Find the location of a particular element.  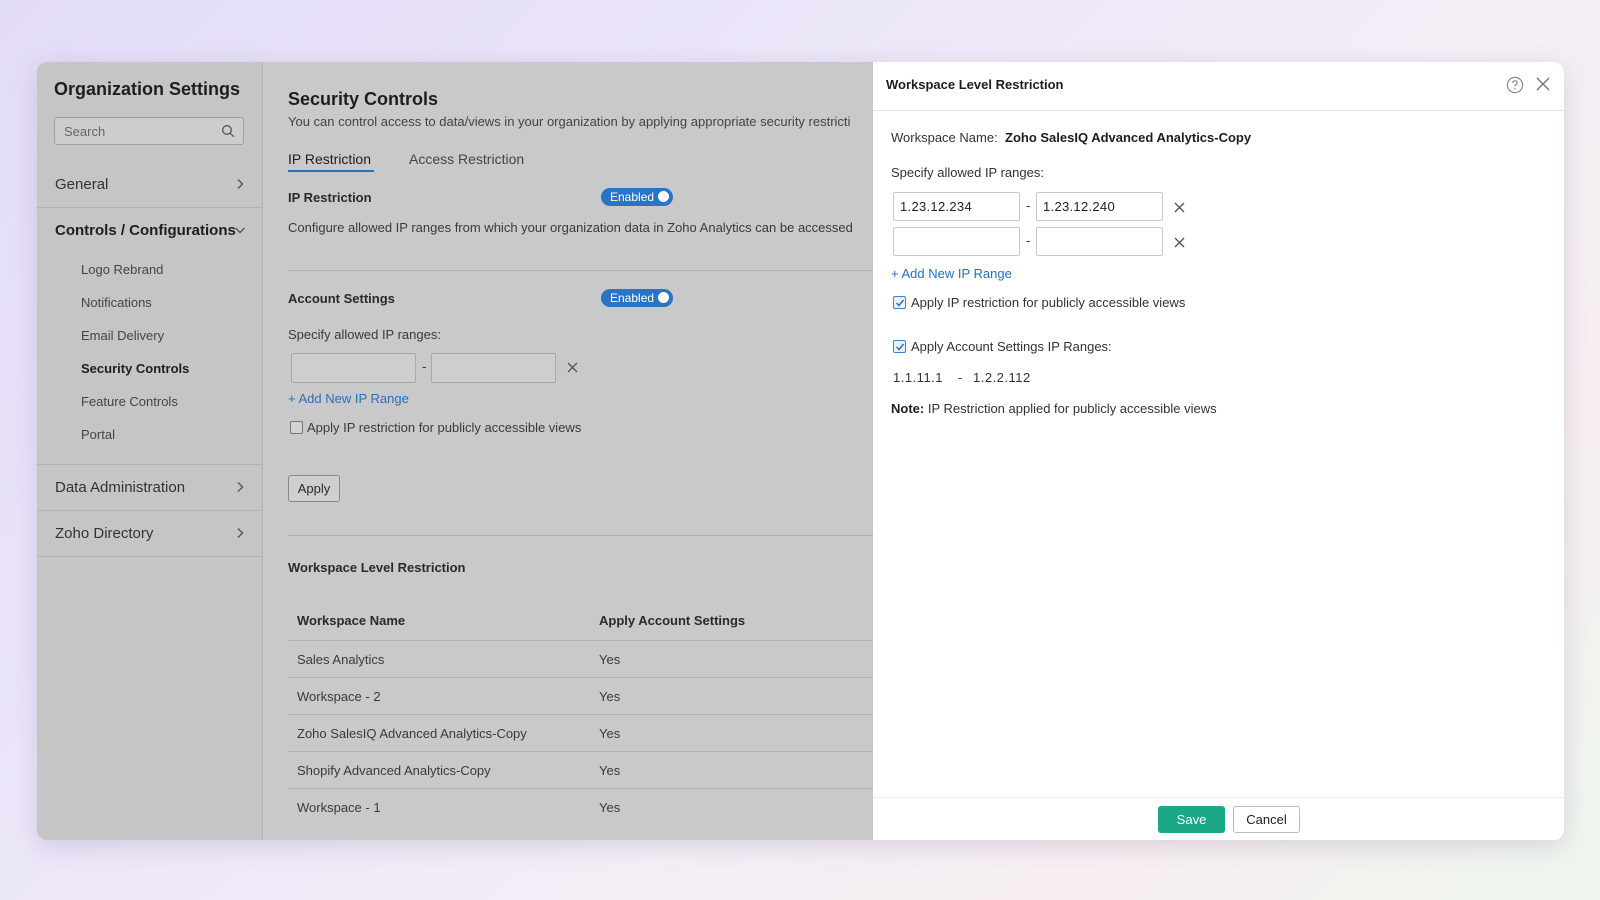

sidebar-item-logo-rebrand: Logo Rebrand is located at coordinates (122, 269).